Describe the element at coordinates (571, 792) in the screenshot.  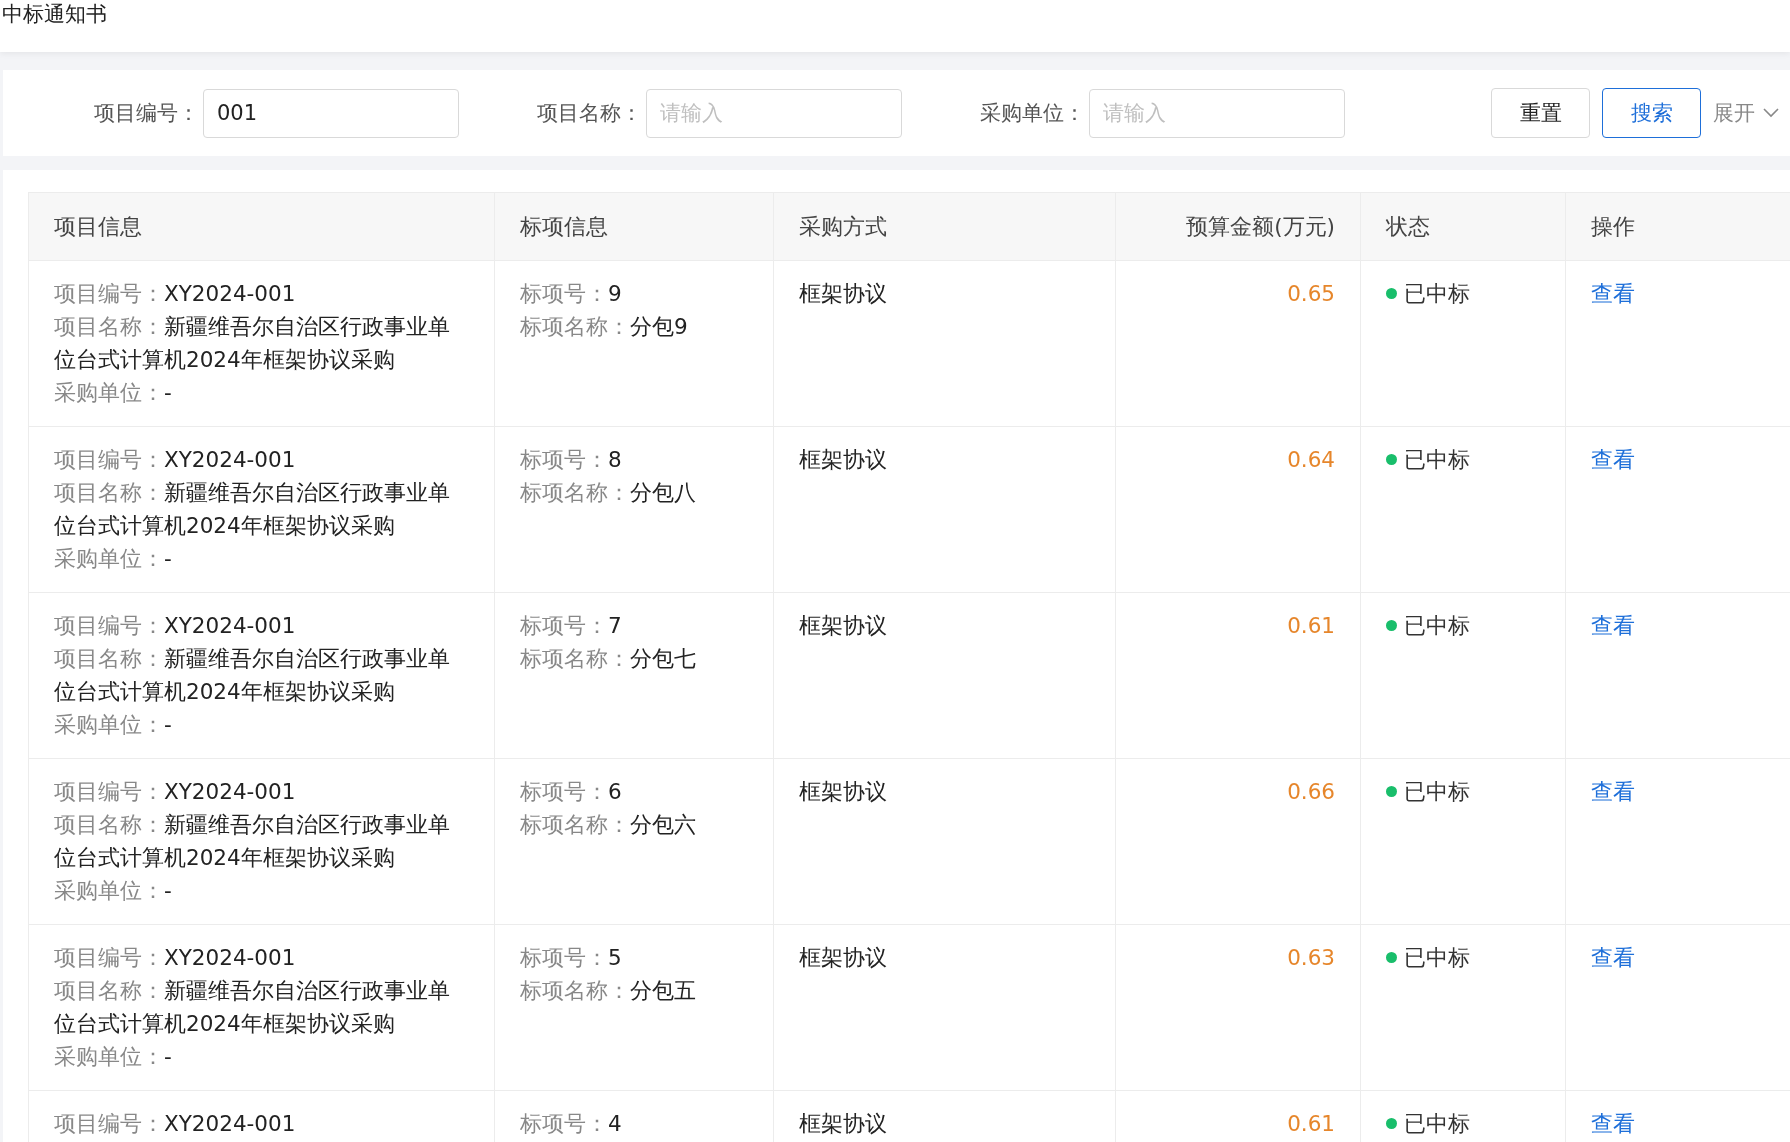
I see `info-text: 标项号：6` at that location.